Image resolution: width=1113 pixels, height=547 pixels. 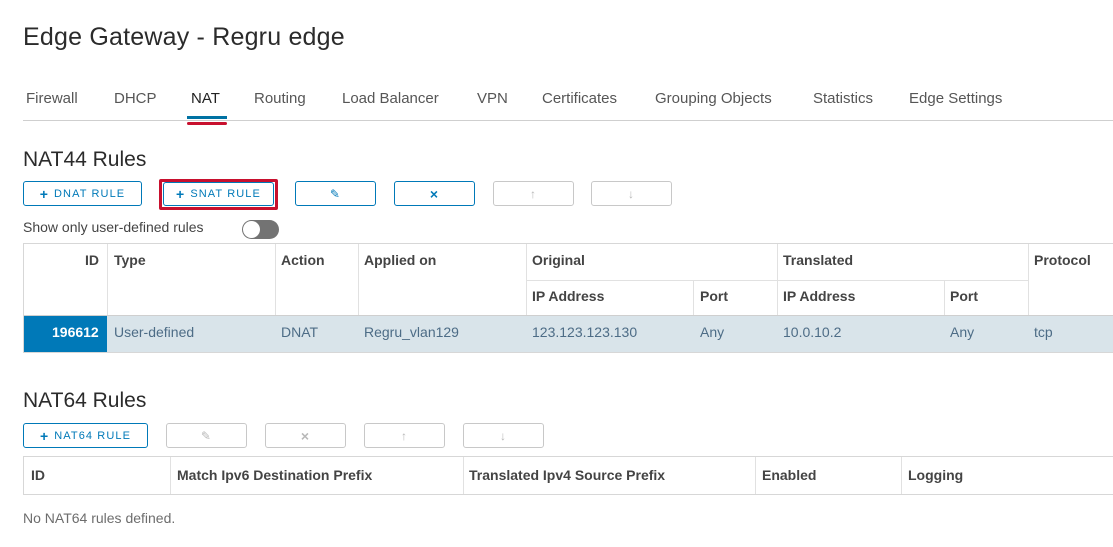 What do you see at coordinates (579, 98) in the screenshot?
I see `tab-certificates: Certificates` at bounding box center [579, 98].